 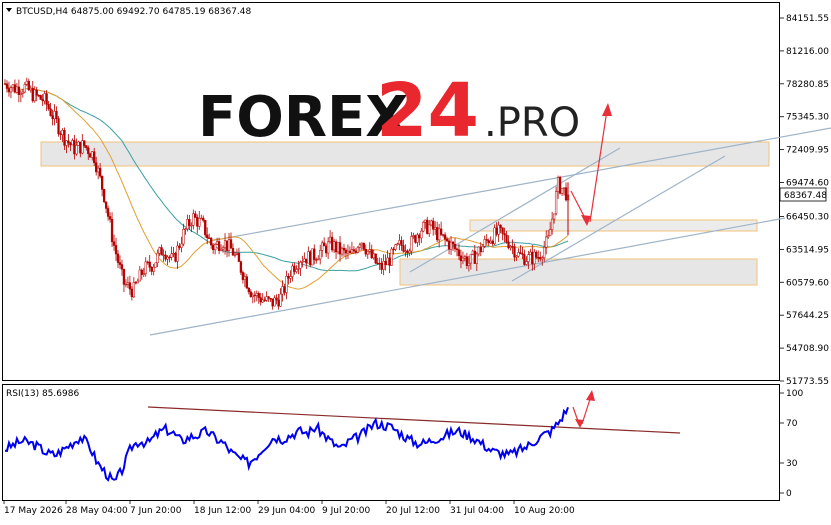 What do you see at coordinates (33, 511) in the screenshot?
I see `x-tick-label: 17 May 2026` at bounding box center [33, 511].